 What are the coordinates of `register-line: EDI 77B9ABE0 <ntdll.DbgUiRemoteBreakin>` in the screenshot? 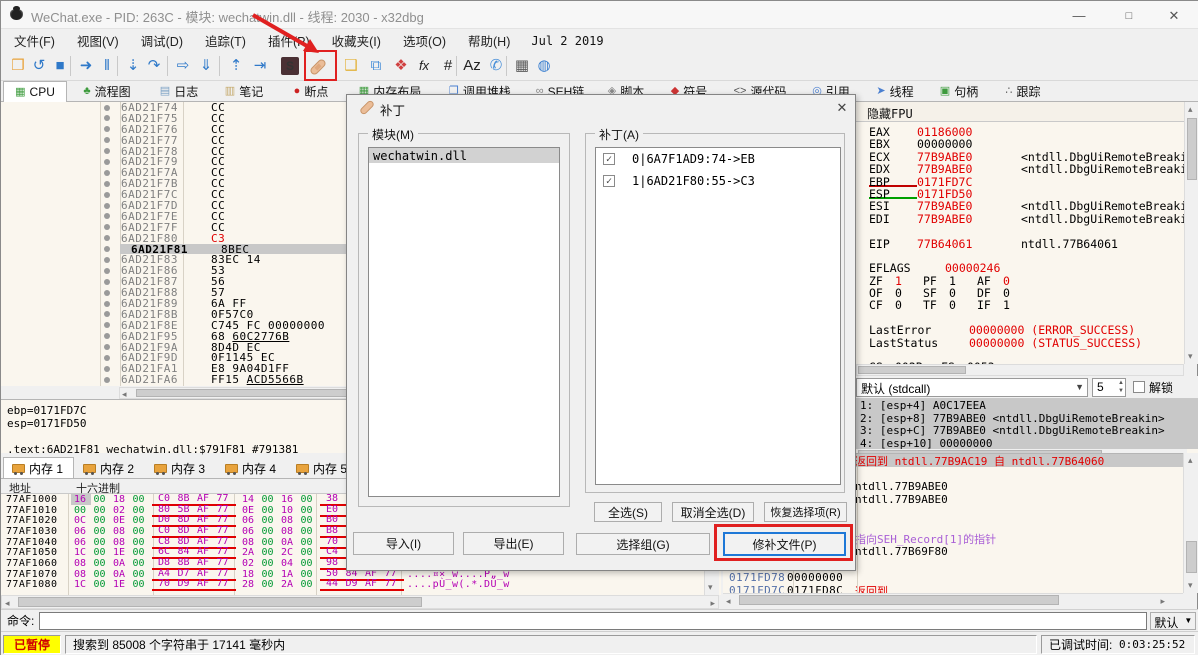 It's located at (1033, 219).